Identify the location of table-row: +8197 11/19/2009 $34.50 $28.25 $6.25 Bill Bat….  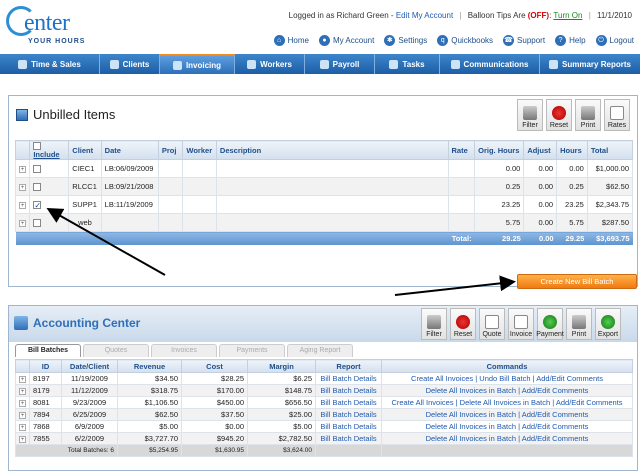
(324, 378).